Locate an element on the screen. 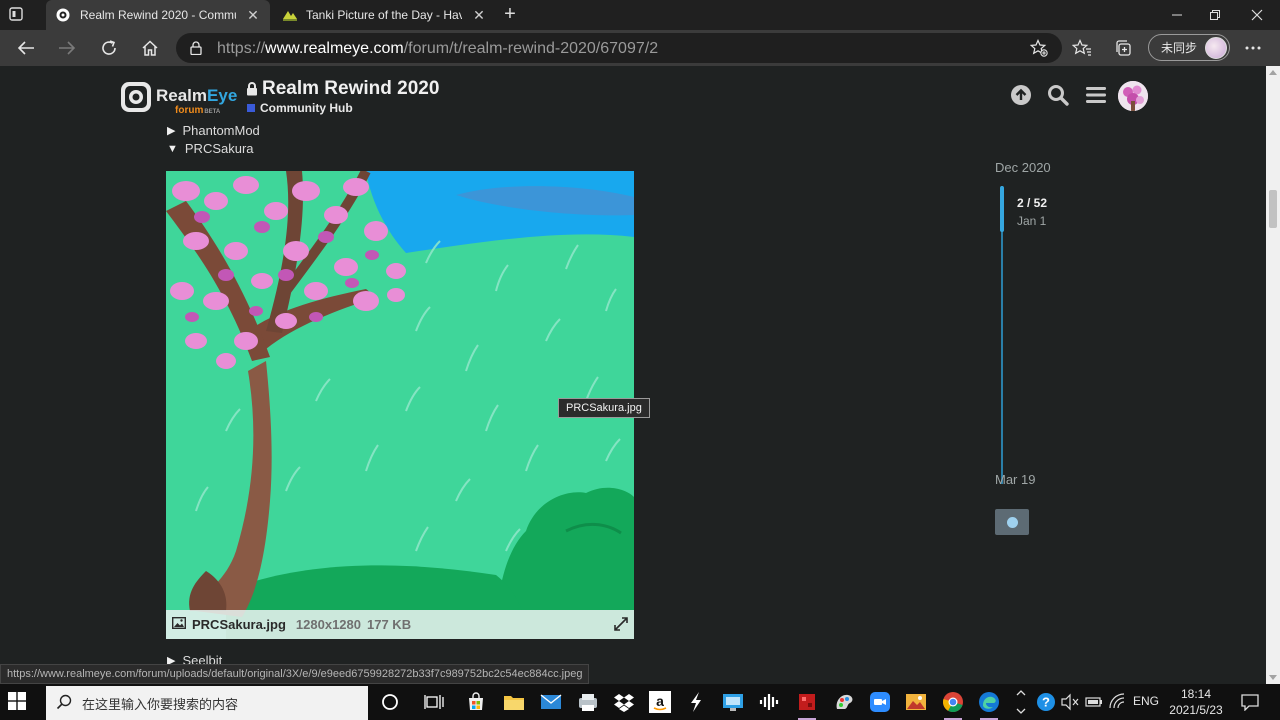  taskbar-clock: 18:14 2021/5/23 is located at coordinates (1196, 702).